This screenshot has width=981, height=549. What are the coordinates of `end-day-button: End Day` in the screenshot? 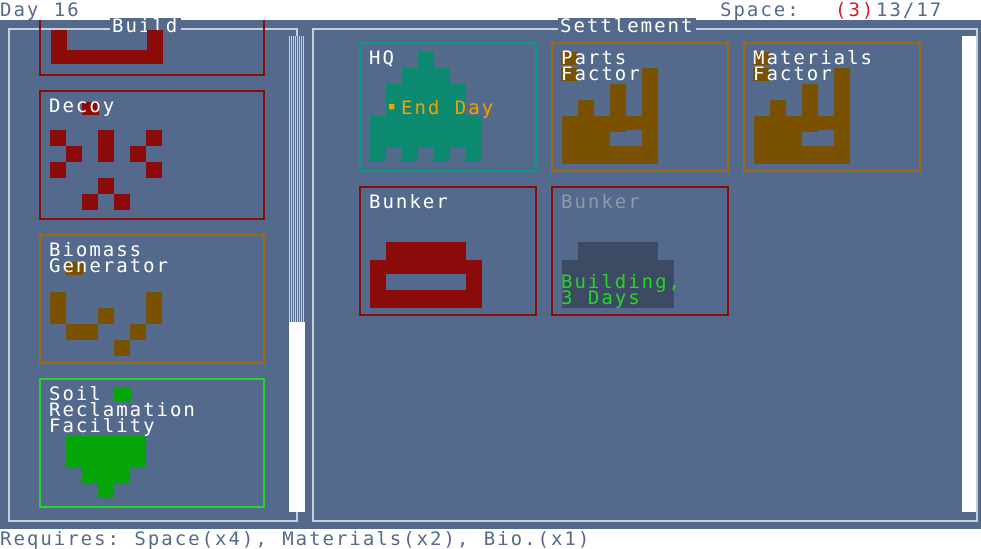 It's located at (448, 108).